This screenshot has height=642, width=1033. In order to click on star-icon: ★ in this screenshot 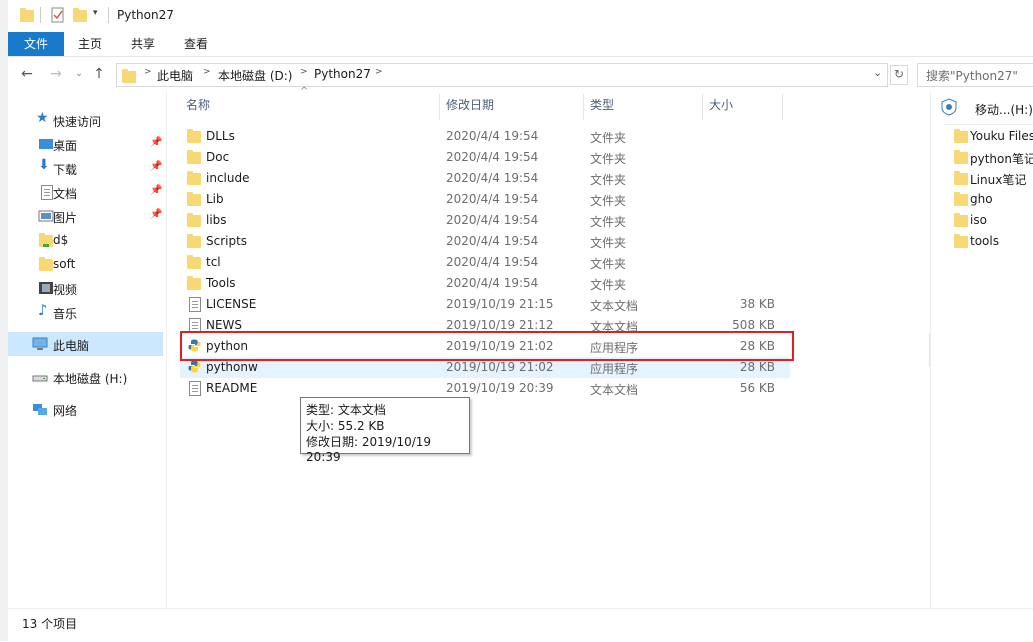, I will do `click(42, 118)`.